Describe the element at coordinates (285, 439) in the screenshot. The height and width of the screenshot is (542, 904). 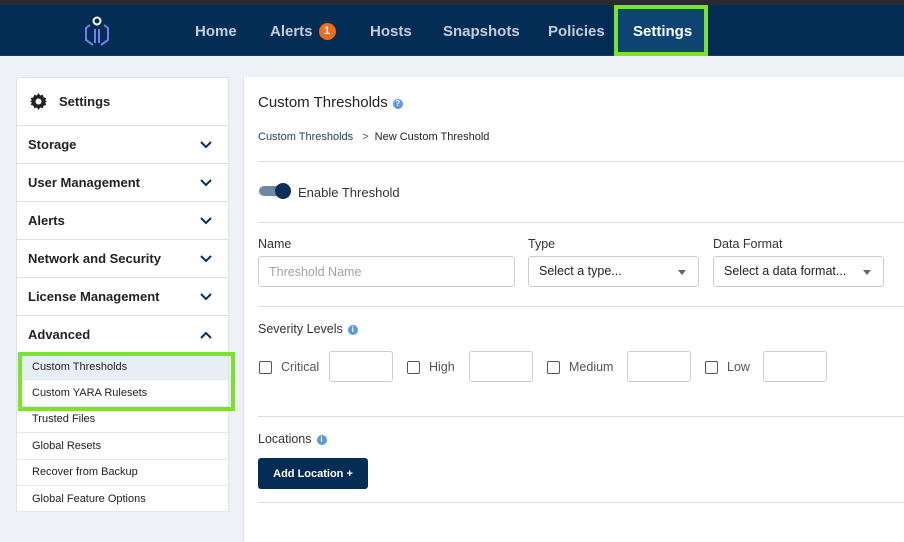
I see `locations-text: Locations` at that location.